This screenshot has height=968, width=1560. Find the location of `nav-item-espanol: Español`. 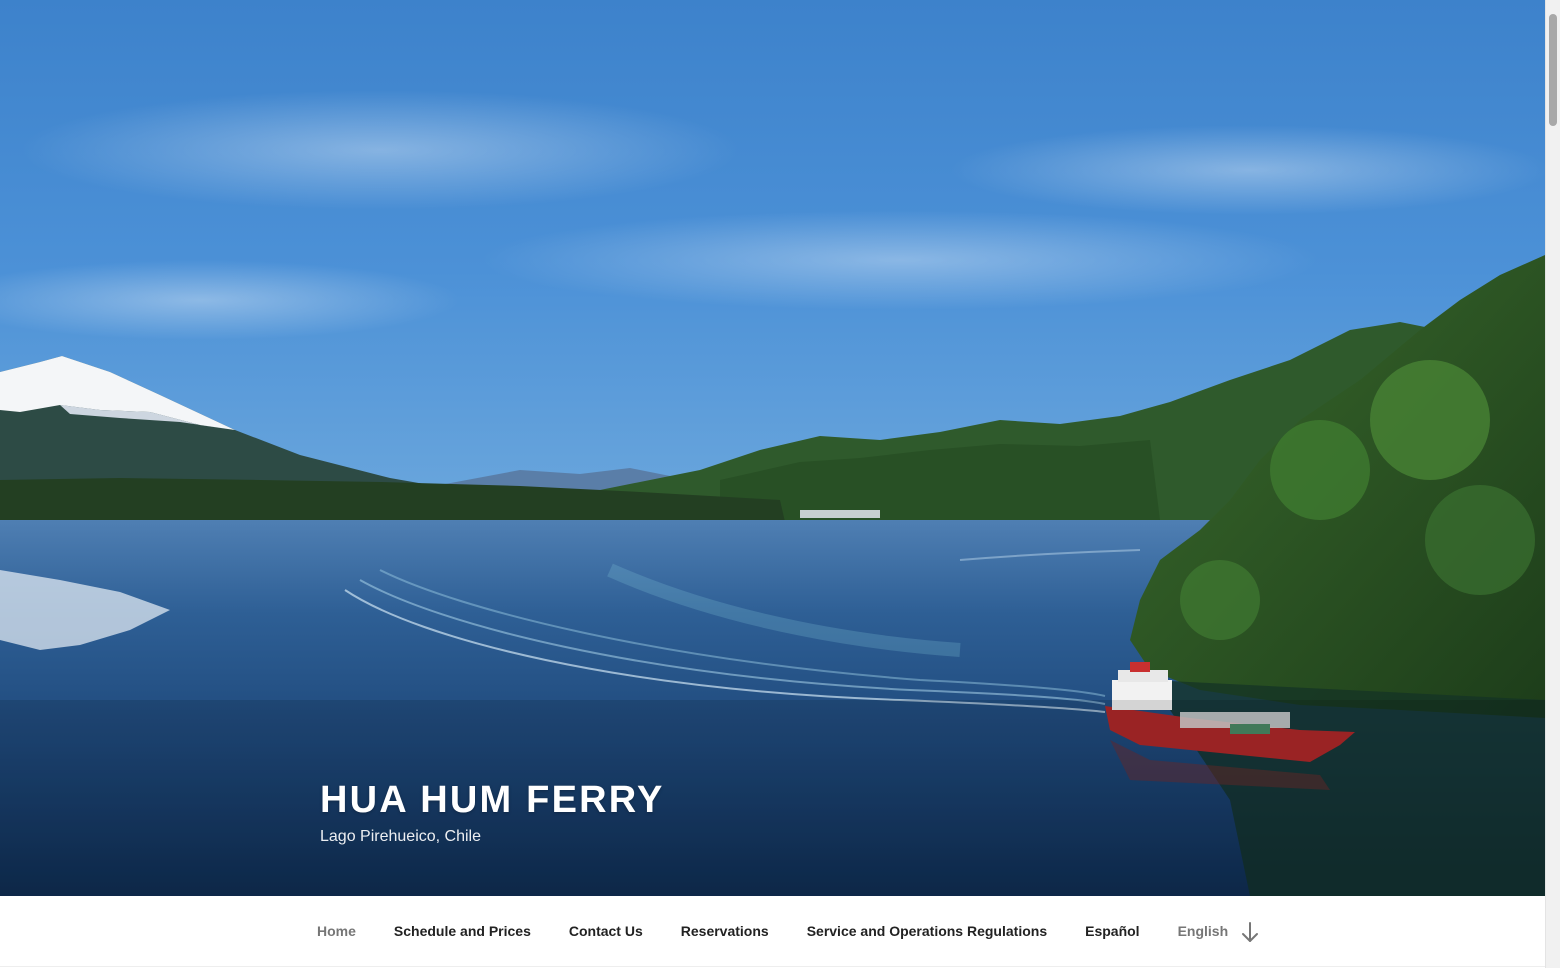

nav-item-espanol: Español is located at coordinates (1112, 931).